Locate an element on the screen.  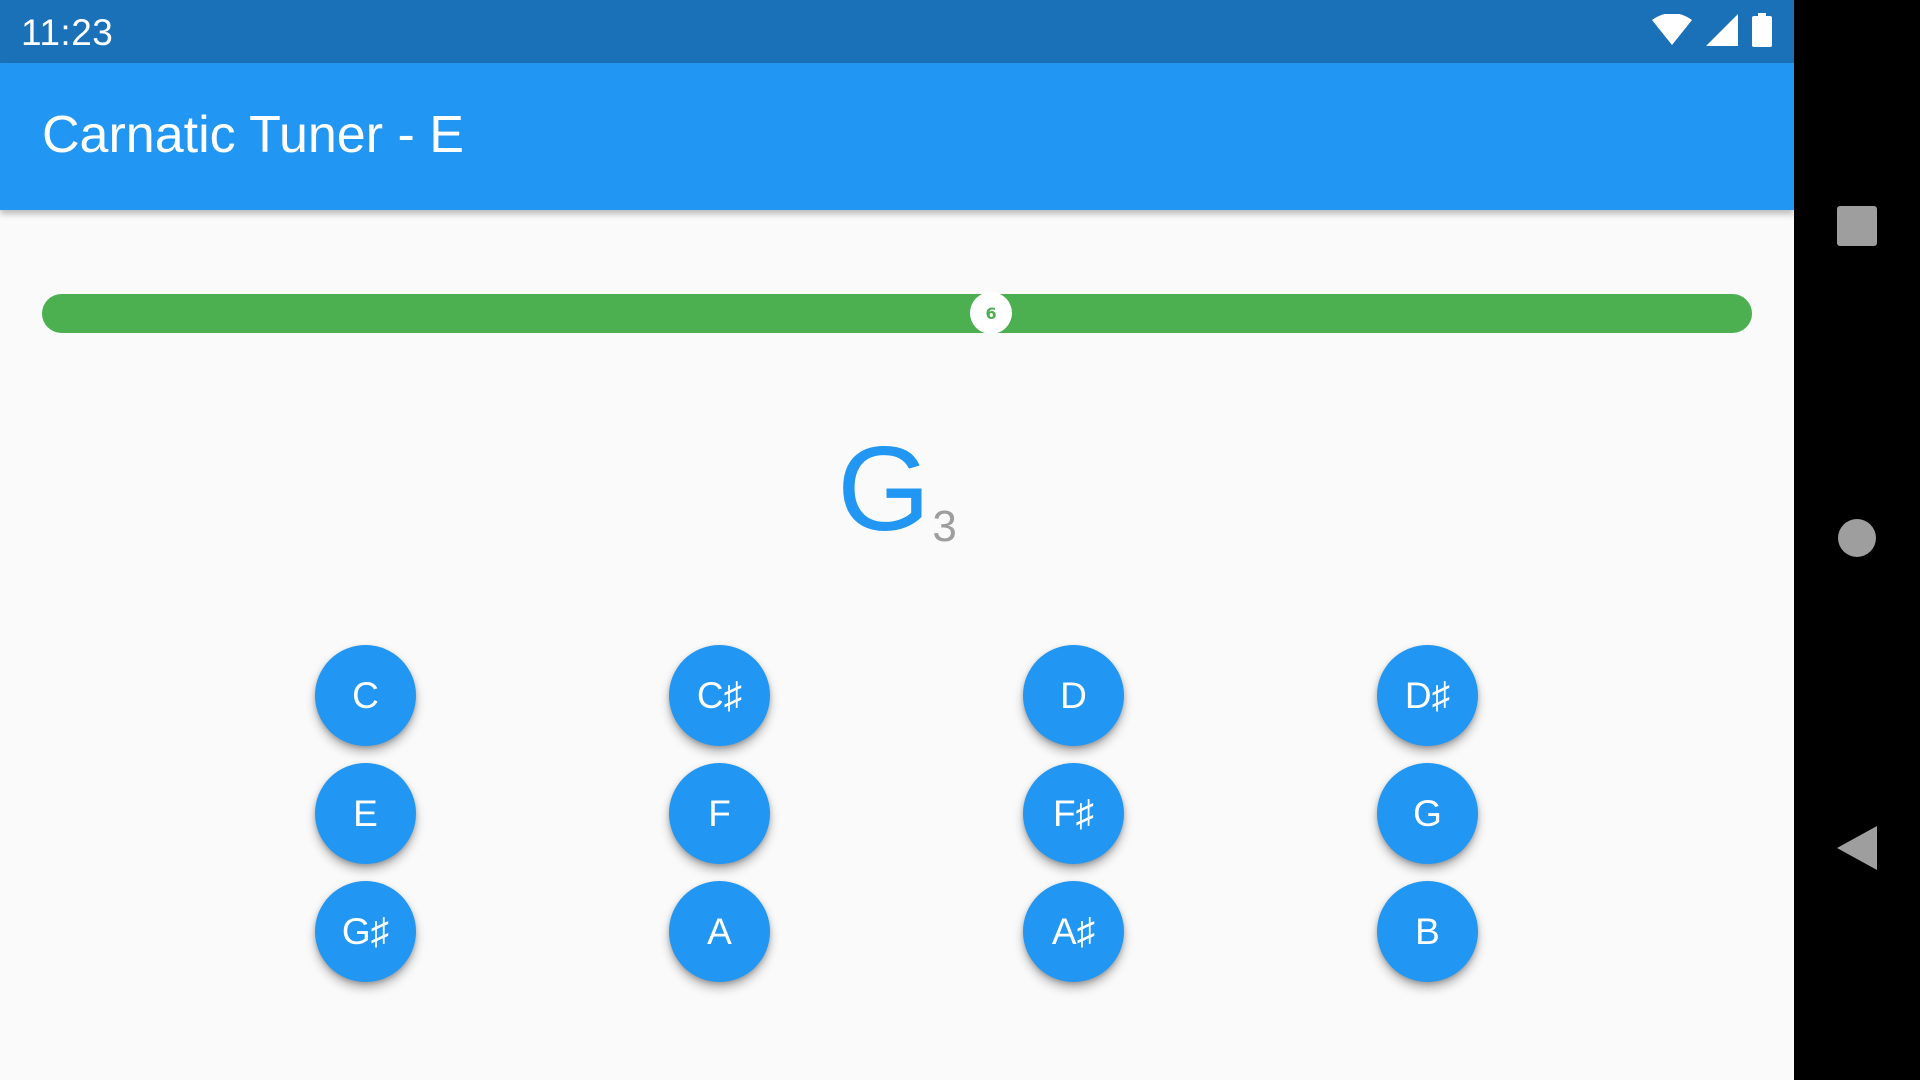
note-button: B is located at coordinates (1427, 931).